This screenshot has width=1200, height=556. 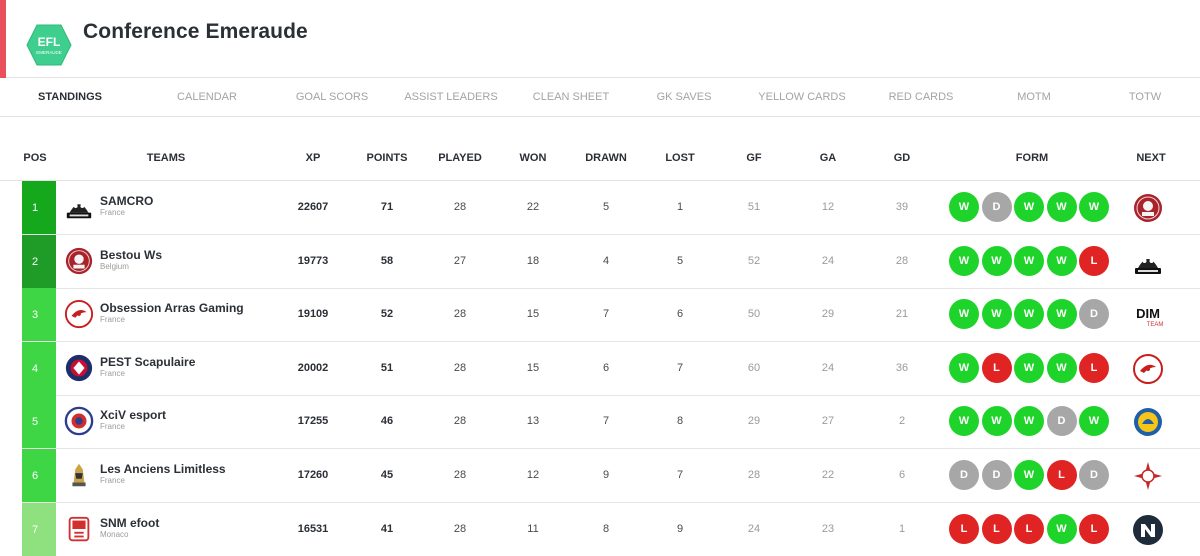 I want to click on gf-cell: 60, so click(x=754, y=368).